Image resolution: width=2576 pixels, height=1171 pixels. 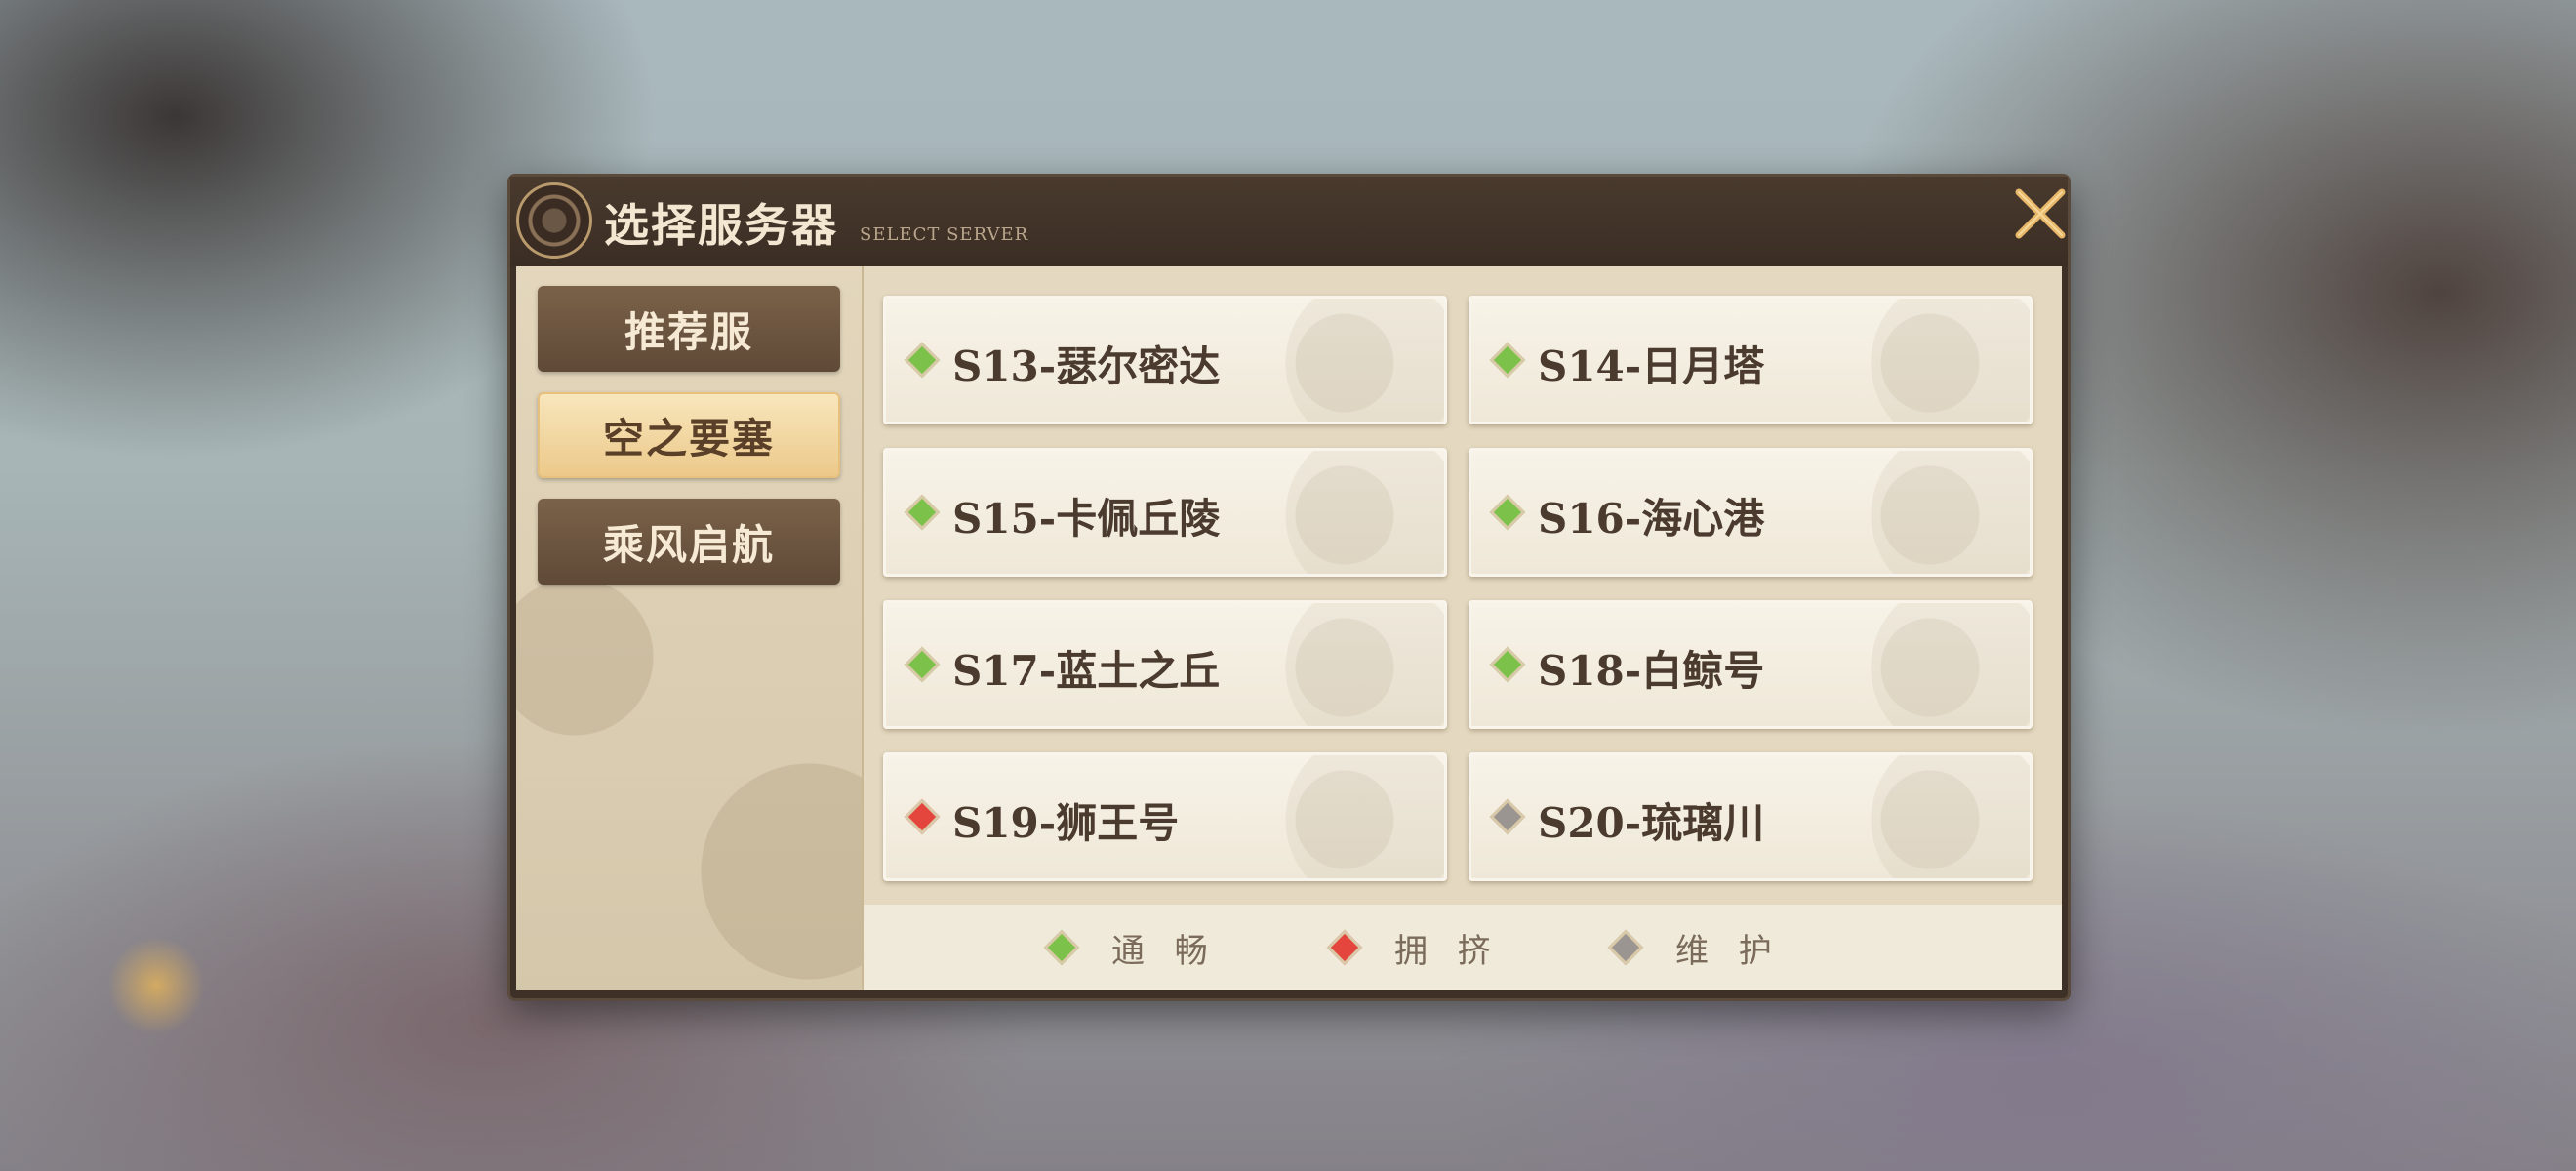 I want to click on tab-recommended: 推荐服, so click(x=689, y=329).